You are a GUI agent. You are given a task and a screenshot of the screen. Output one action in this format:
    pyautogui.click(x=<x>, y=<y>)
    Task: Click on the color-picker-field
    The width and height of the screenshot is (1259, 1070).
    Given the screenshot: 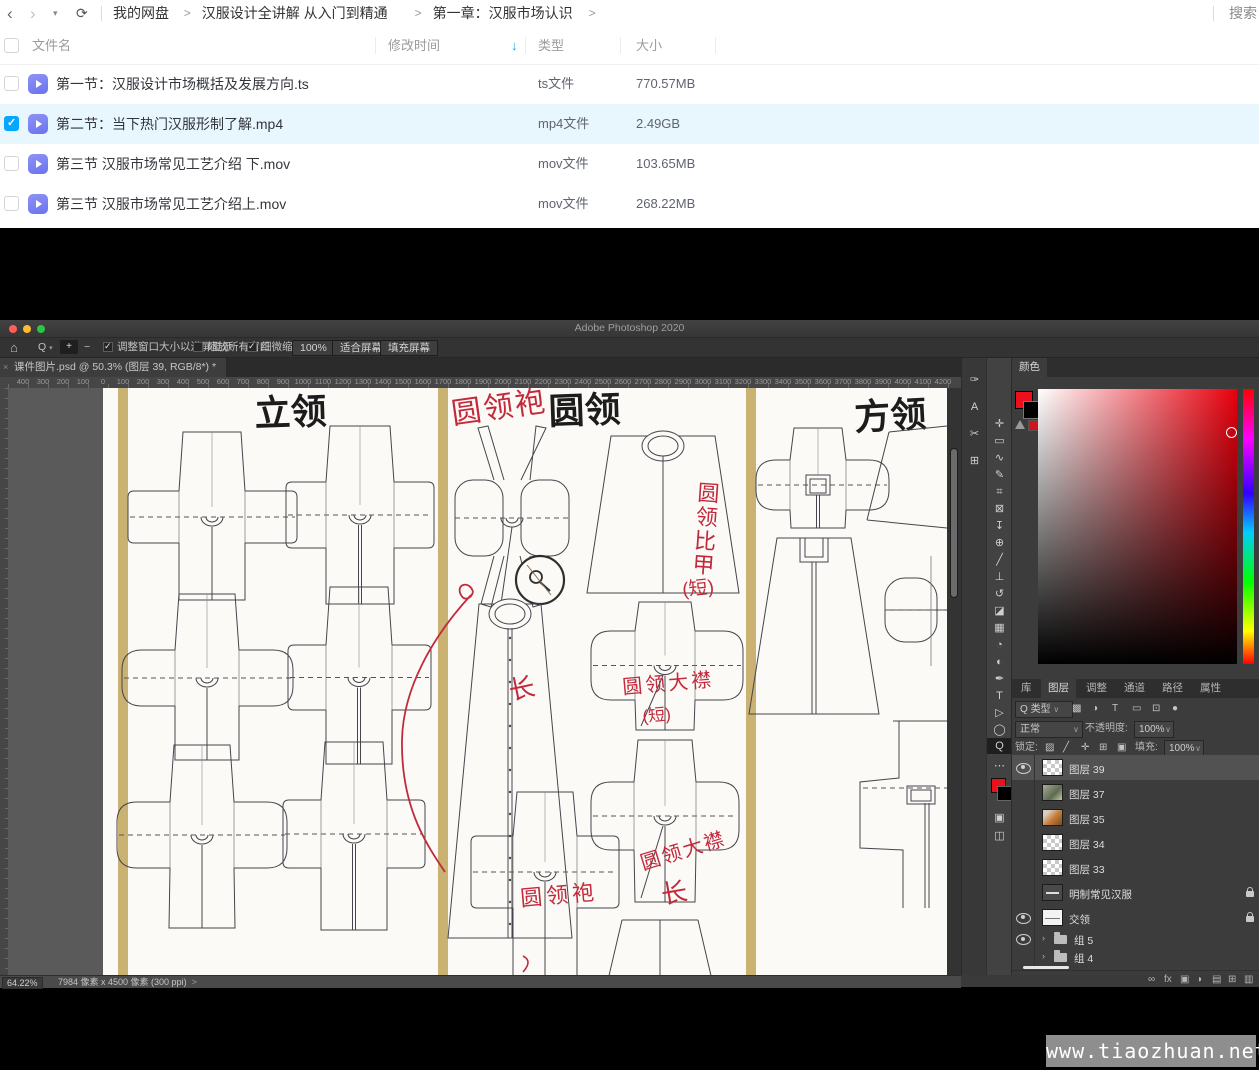 What is the action you would take?
    pyautogui.click(x=1137, y=526)
    